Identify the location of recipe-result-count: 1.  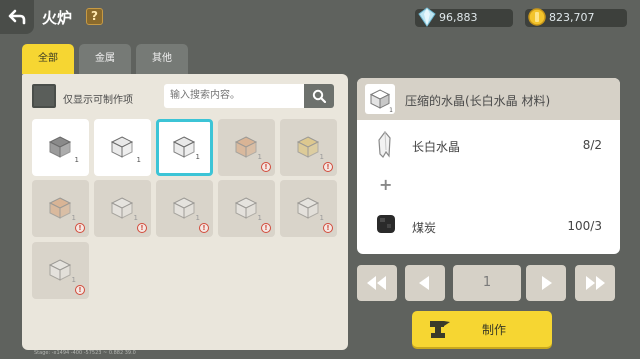
(391, 110).